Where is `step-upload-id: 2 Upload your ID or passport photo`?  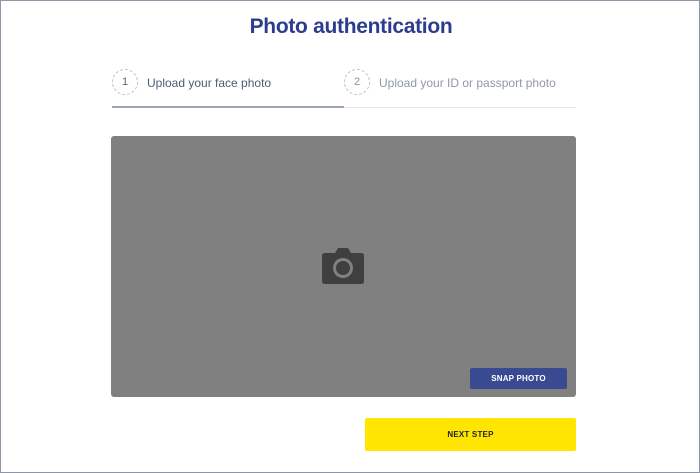
step-upload-id: 2 Upload your ID or passport photo is located at coordinates (460, 88).